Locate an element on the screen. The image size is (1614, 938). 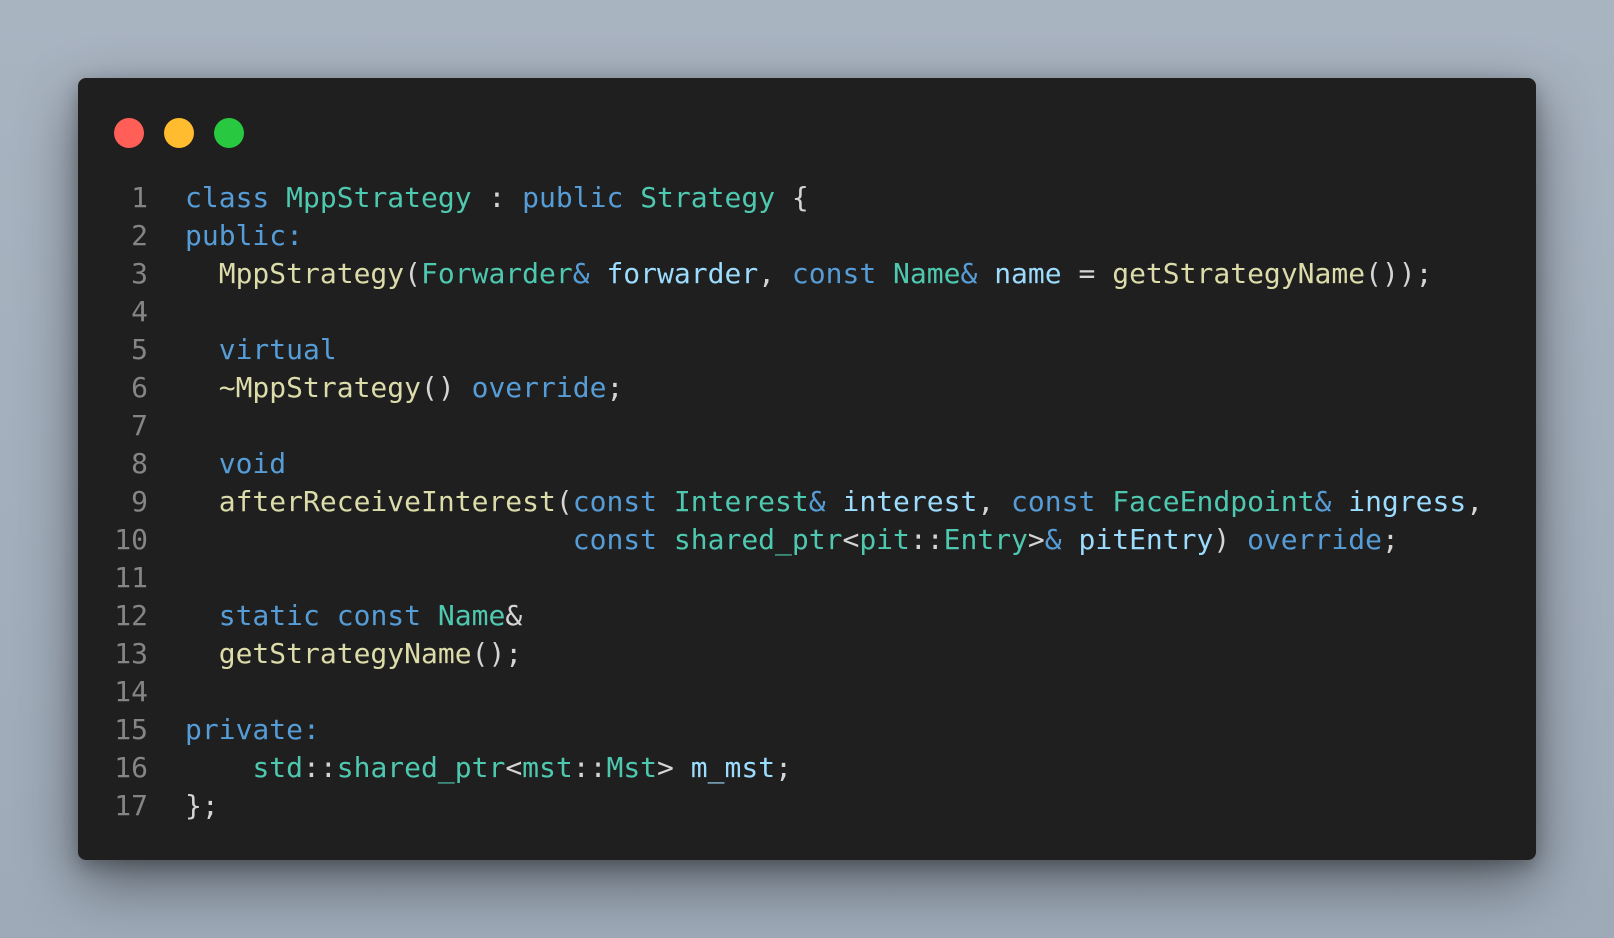
line-source: private: is located at coordinates (252, 730).